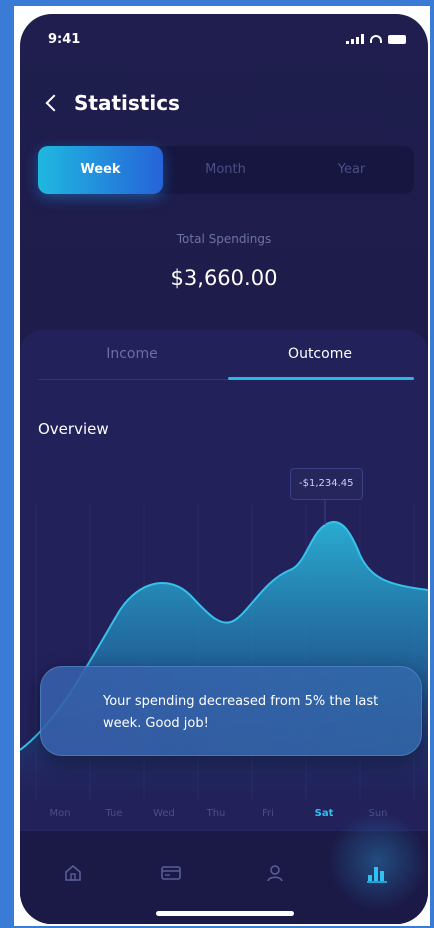 This screenshot has height=928, width=434. What do you see at coordinates (224, 278) in the screenshot?
I see `total-spendings-value: $3,660.00` at bounding box center [224, 278].